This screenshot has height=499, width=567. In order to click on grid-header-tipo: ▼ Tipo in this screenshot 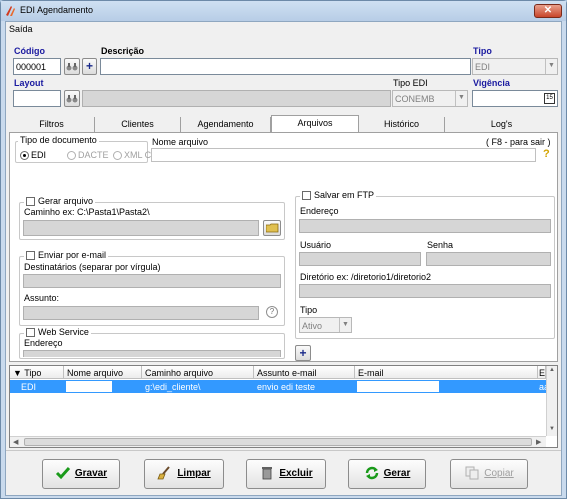, I will do `click(37, 372)`.